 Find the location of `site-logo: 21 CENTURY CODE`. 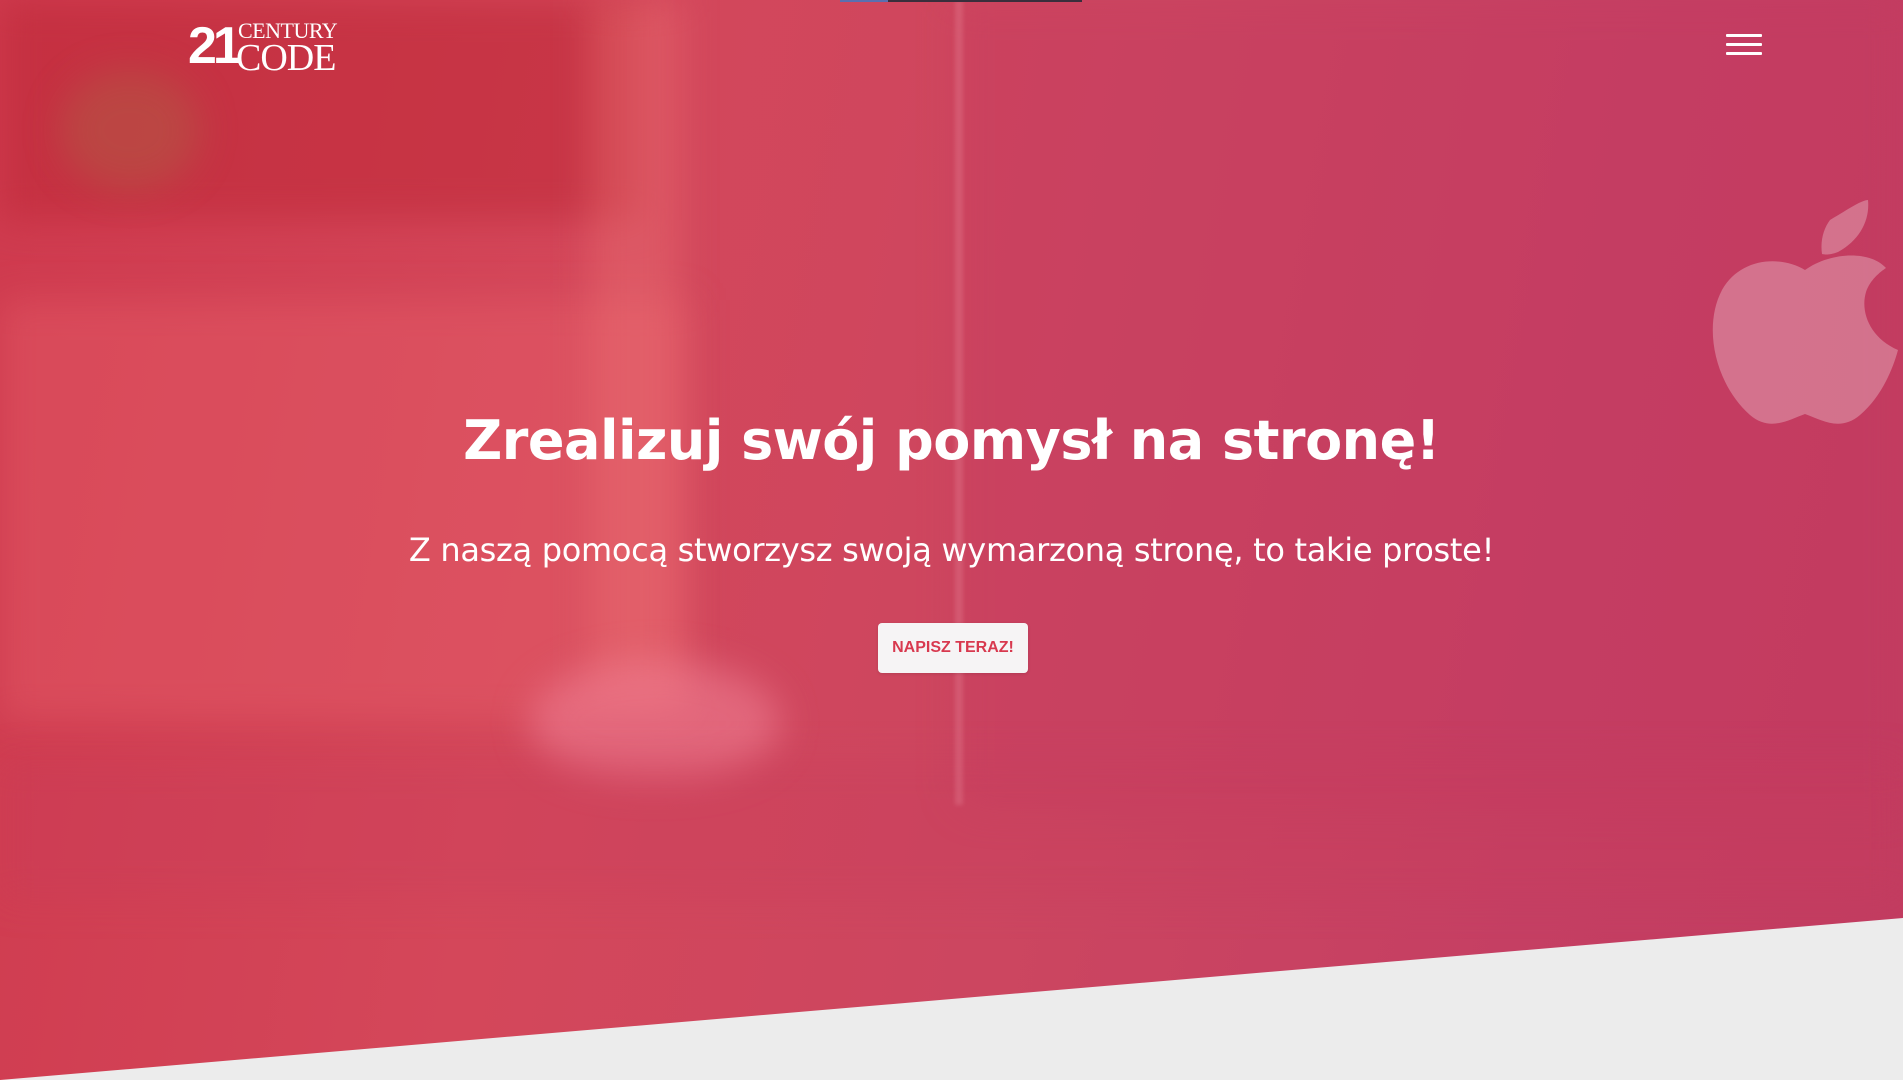

site-logo: 21 CENTURY CODE is located at coordinates (268, 48).